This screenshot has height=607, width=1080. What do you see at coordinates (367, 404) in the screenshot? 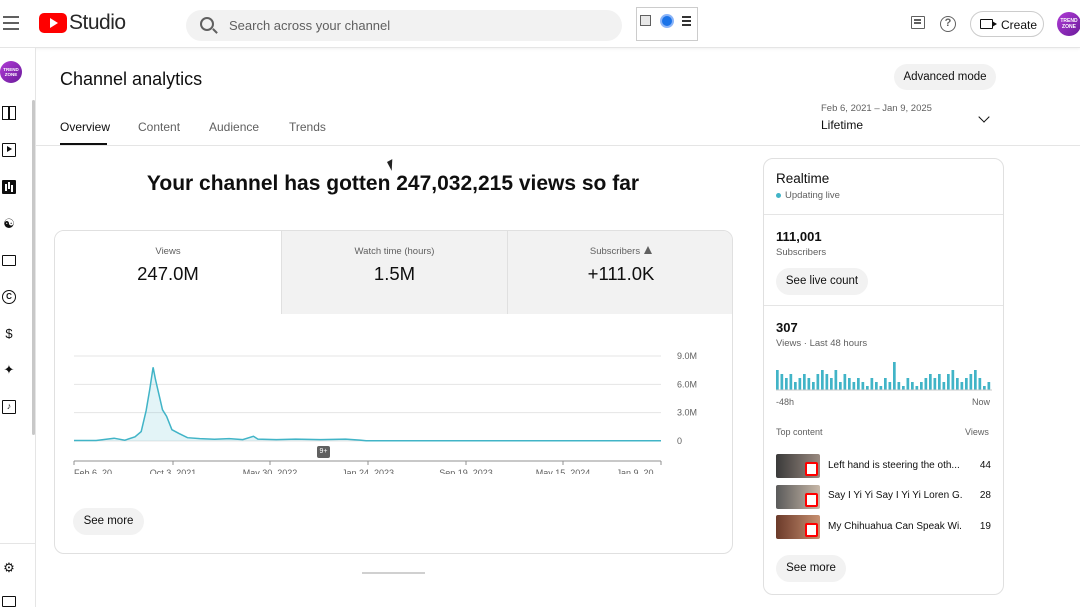
I see `chart-area` at bounding box center [367, 404].